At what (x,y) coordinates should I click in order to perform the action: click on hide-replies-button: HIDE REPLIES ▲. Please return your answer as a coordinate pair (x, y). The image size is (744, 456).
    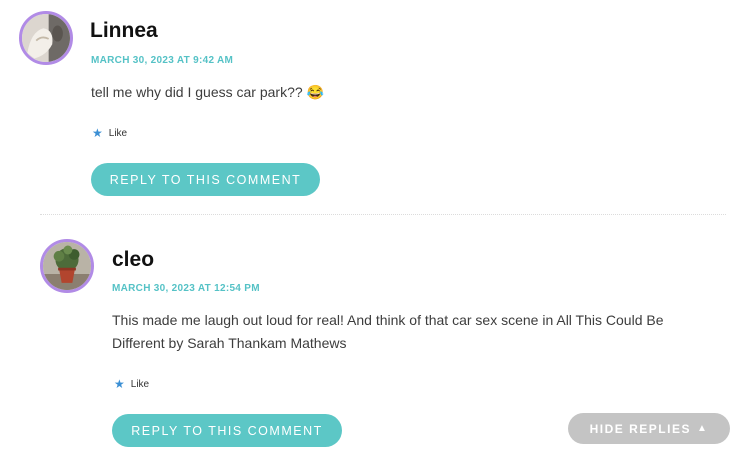
    Looking at the image, I should click on (649, 428).